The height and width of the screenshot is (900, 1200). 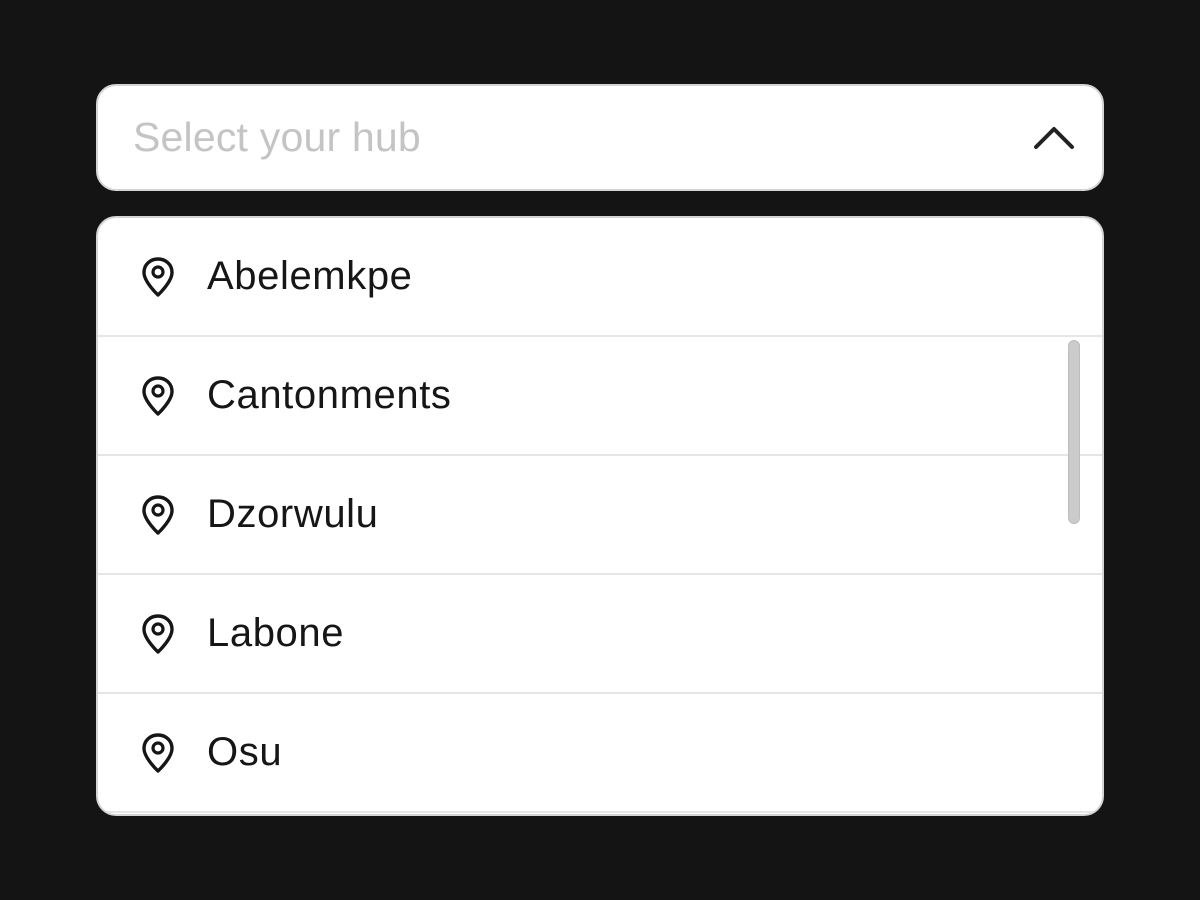 What do you see at coordinates (277, 137) in the screenshot?
I see `hub-select-placeholder: Select your hub` at bounding box center [277, 137].